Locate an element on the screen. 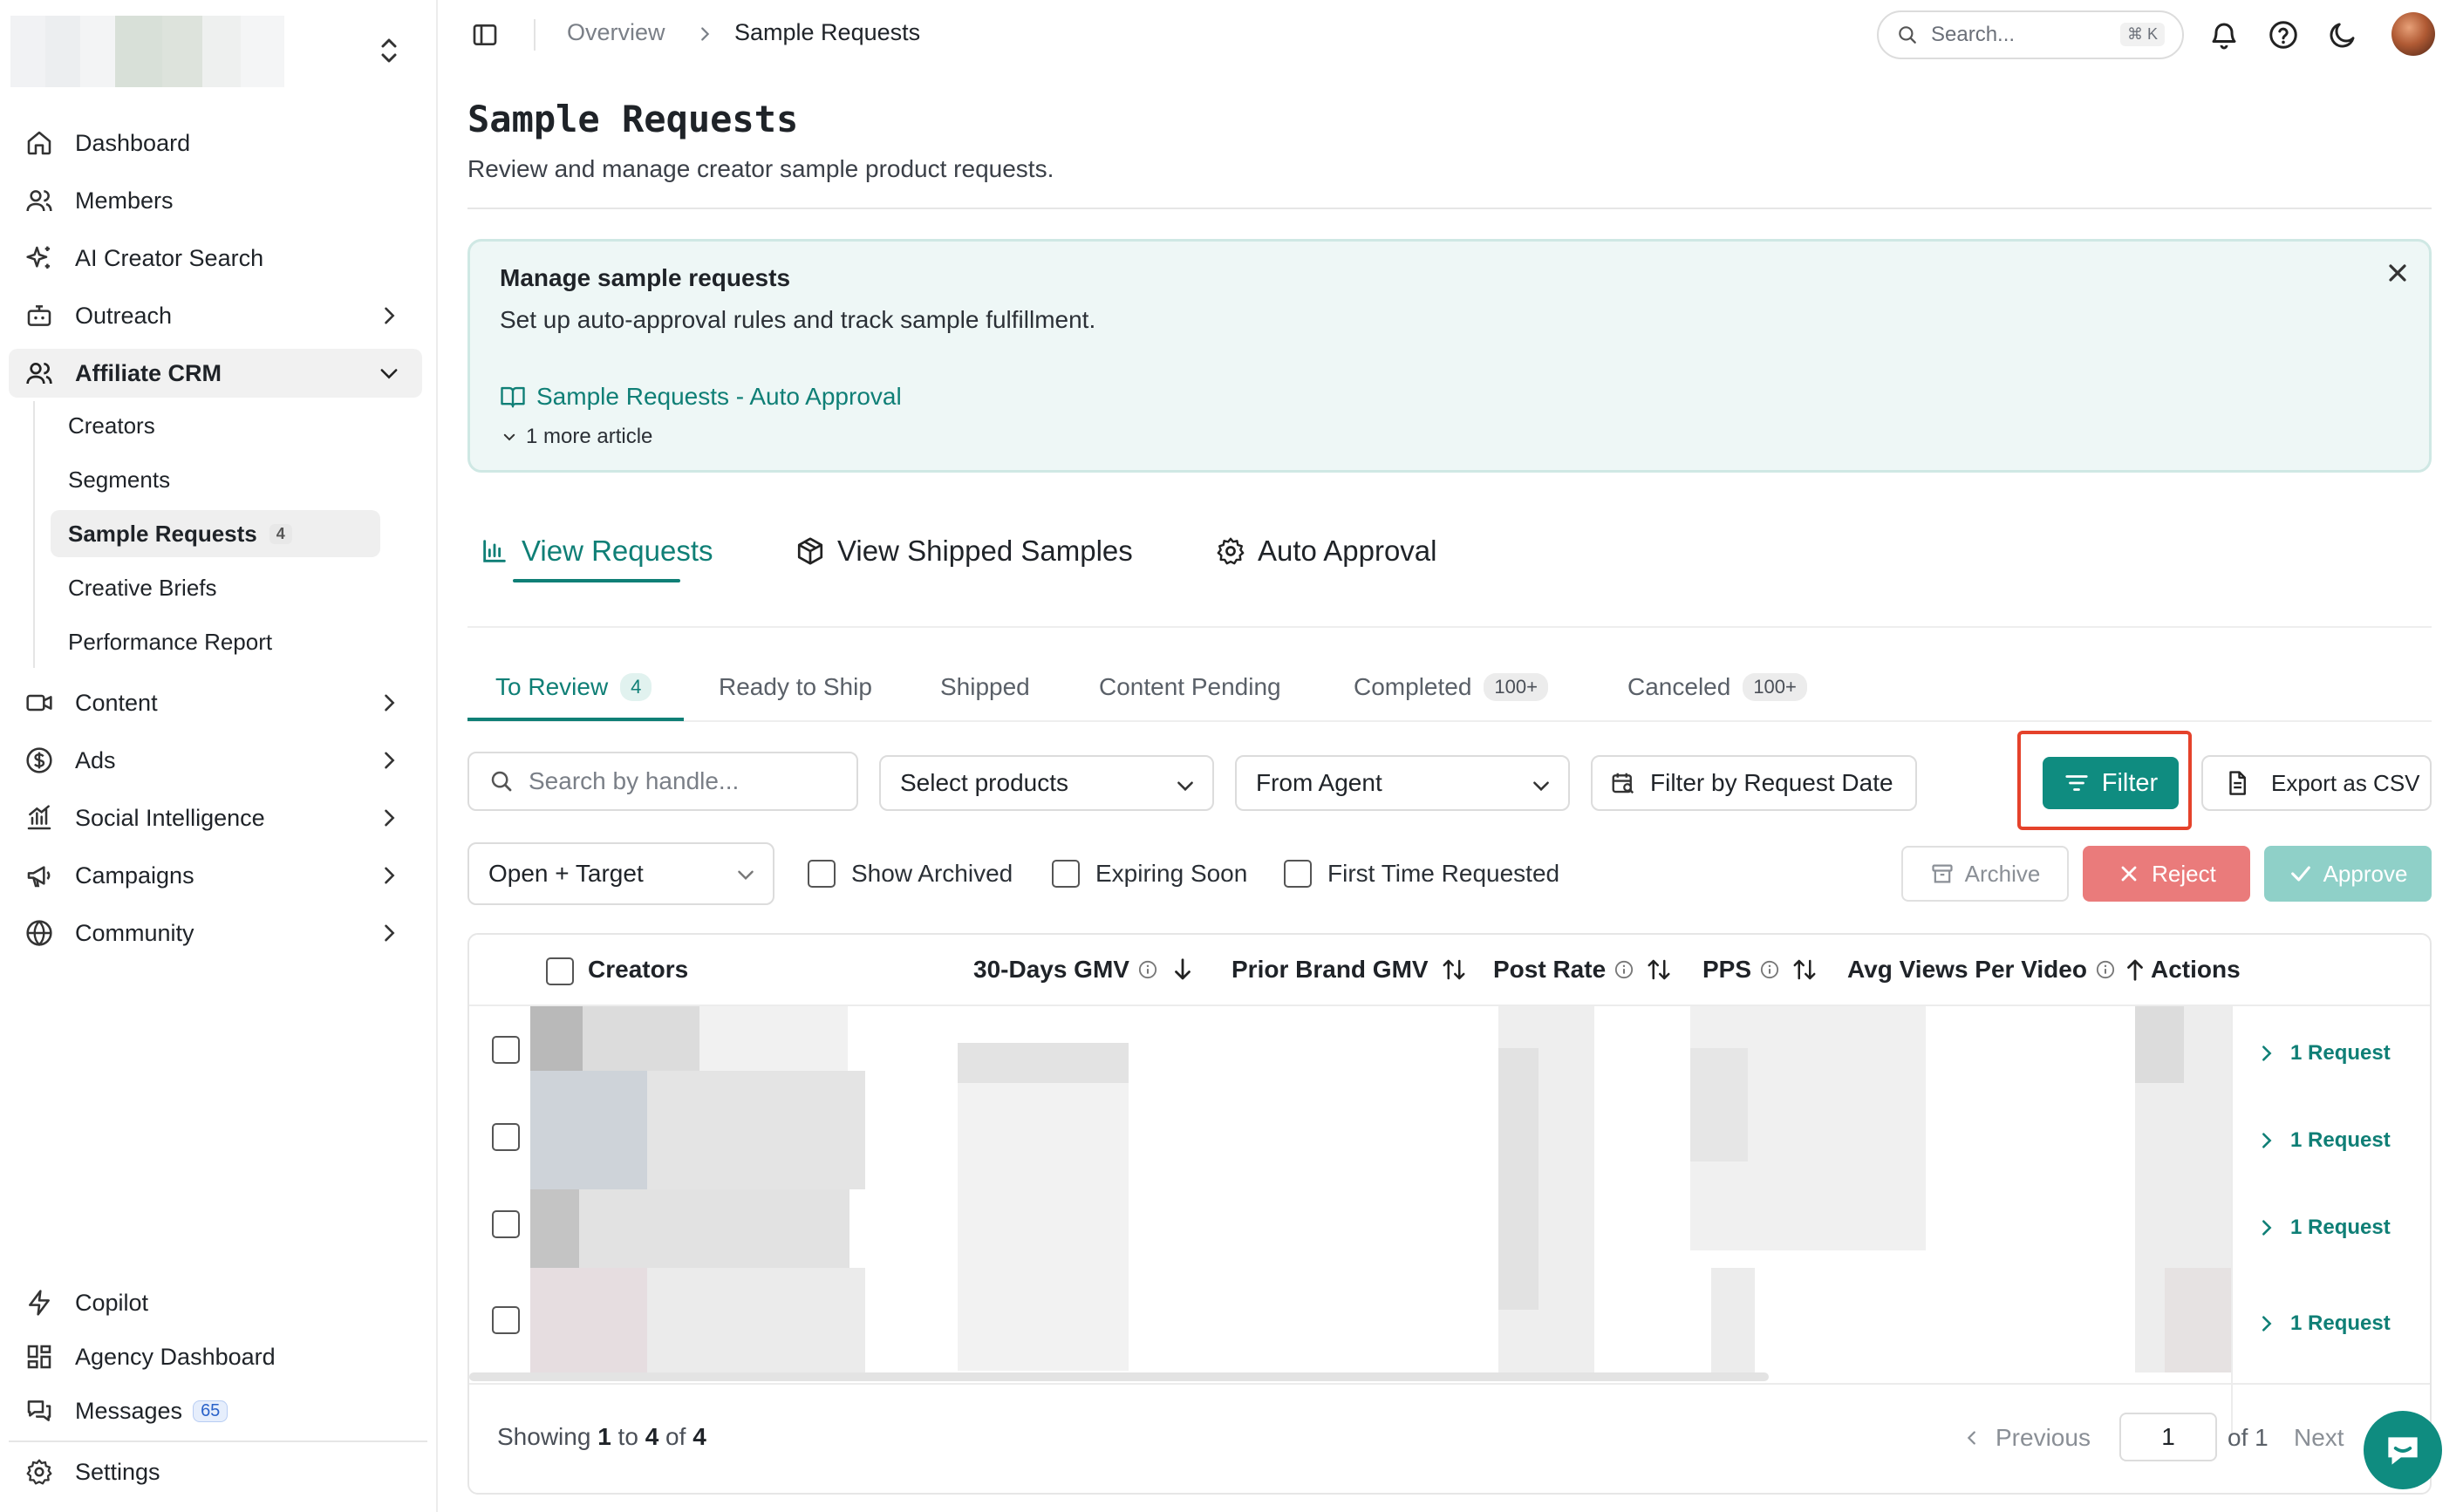  sidebar-subitem-creators: Creators is located at coordinates (215, 425).